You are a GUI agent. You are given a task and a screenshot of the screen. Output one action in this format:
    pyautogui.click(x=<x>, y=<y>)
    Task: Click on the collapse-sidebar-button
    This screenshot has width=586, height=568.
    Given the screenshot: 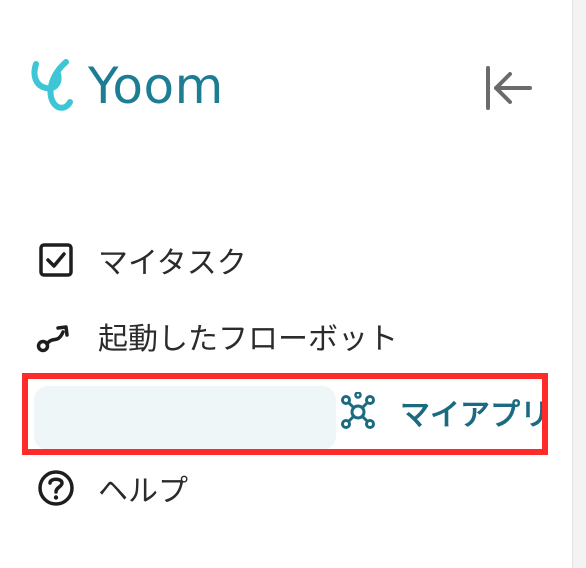 What is the action you would take?
    pyautogui.click(x=508, y=88)
    